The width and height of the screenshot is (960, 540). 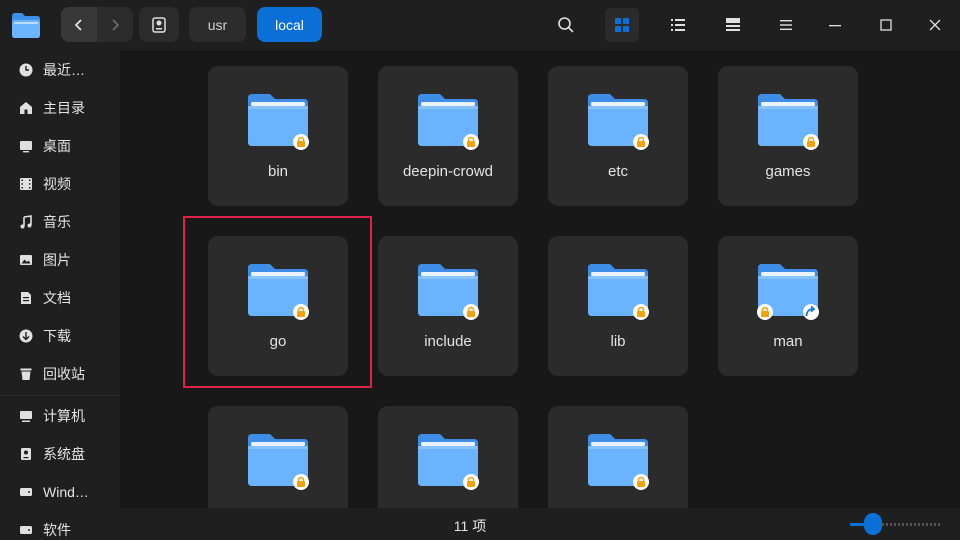 I want to click on main-menu-button, so click(x=786, y=25).